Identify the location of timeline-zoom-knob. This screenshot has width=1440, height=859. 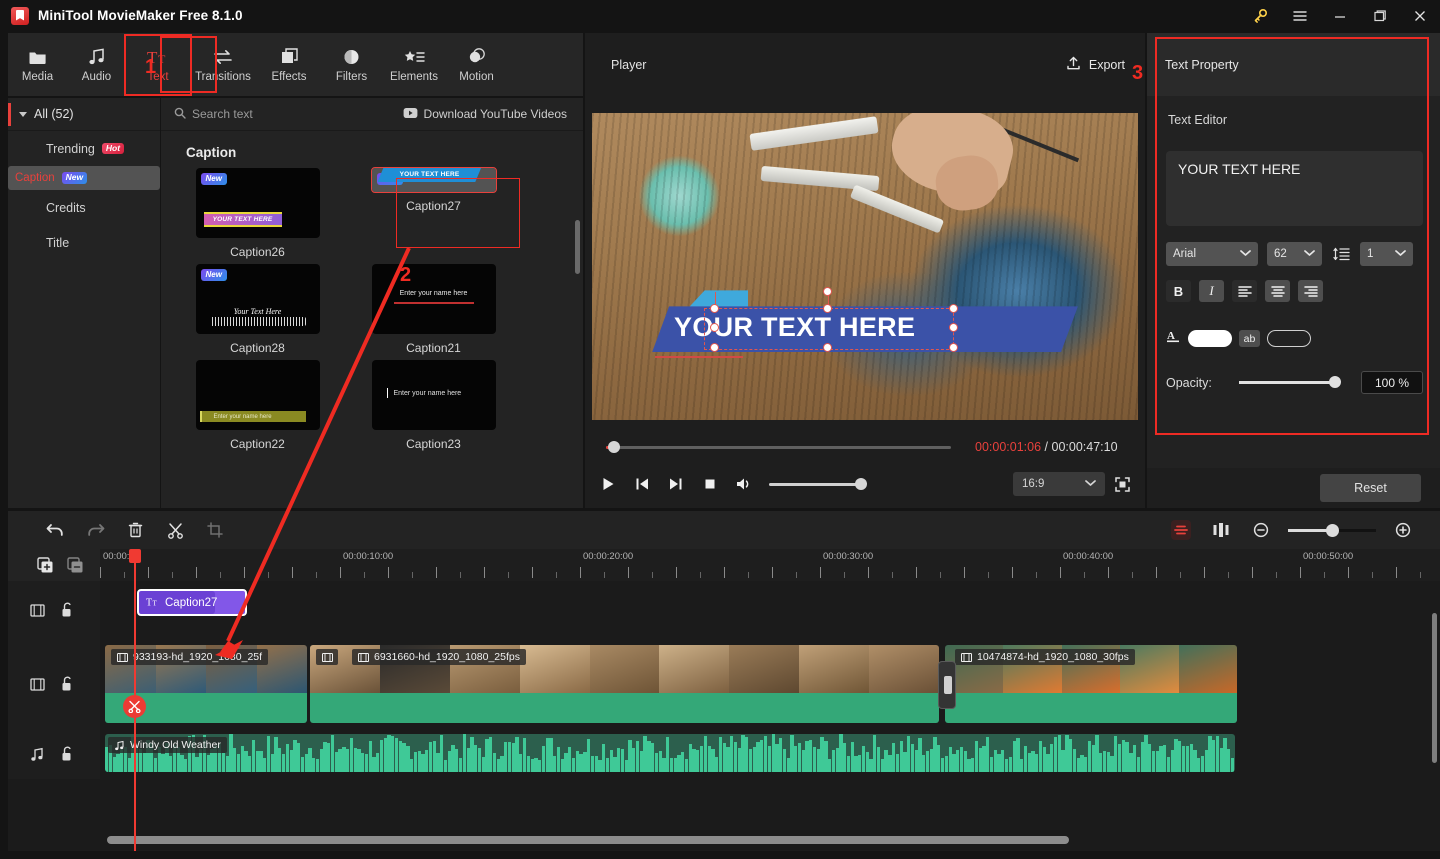
(1332, 530).